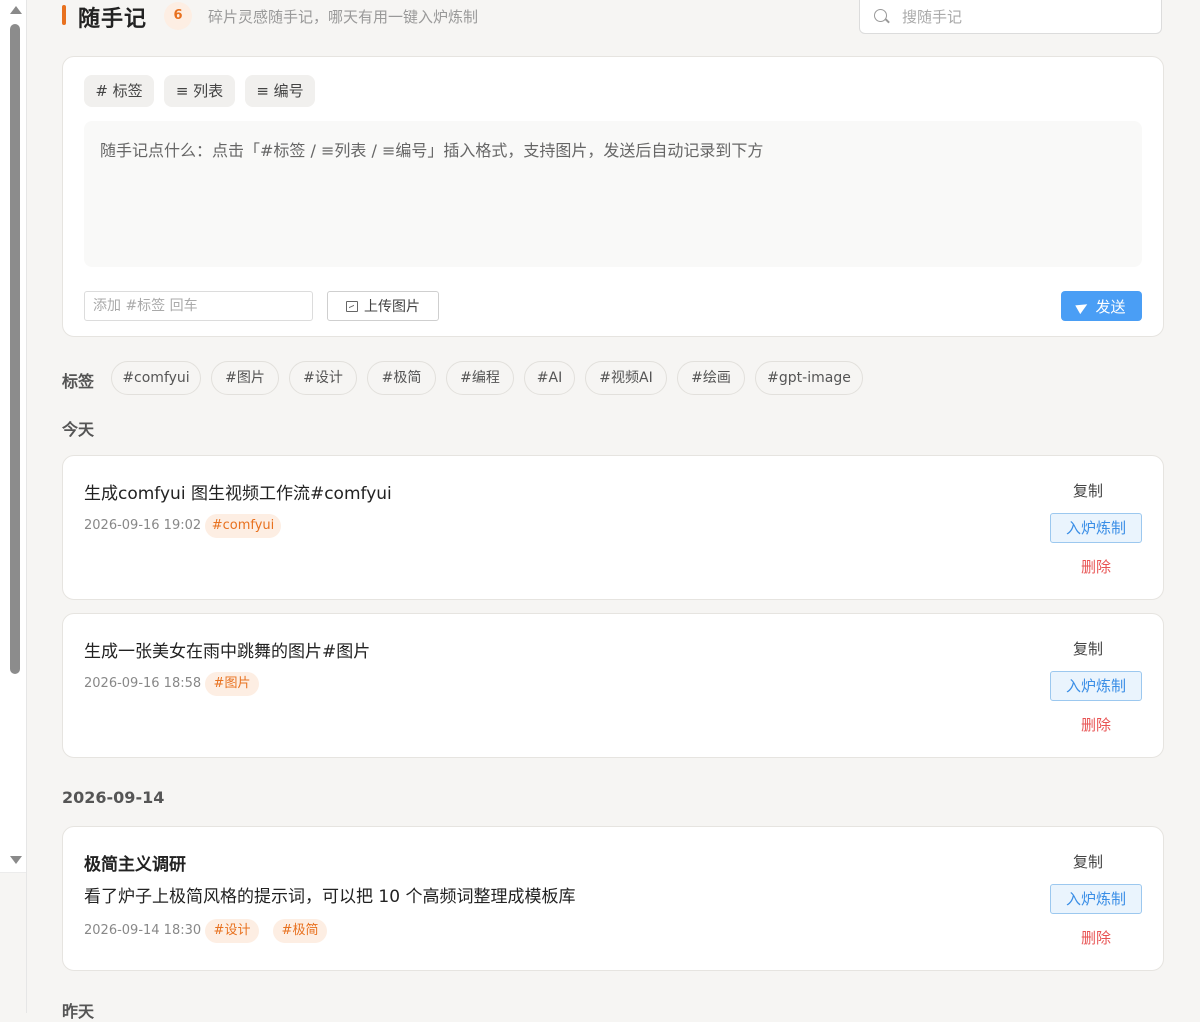  Describe the element at coordinates (16, 10) in the screenshot. I see `scroll-up-arrow-icon` at that location.